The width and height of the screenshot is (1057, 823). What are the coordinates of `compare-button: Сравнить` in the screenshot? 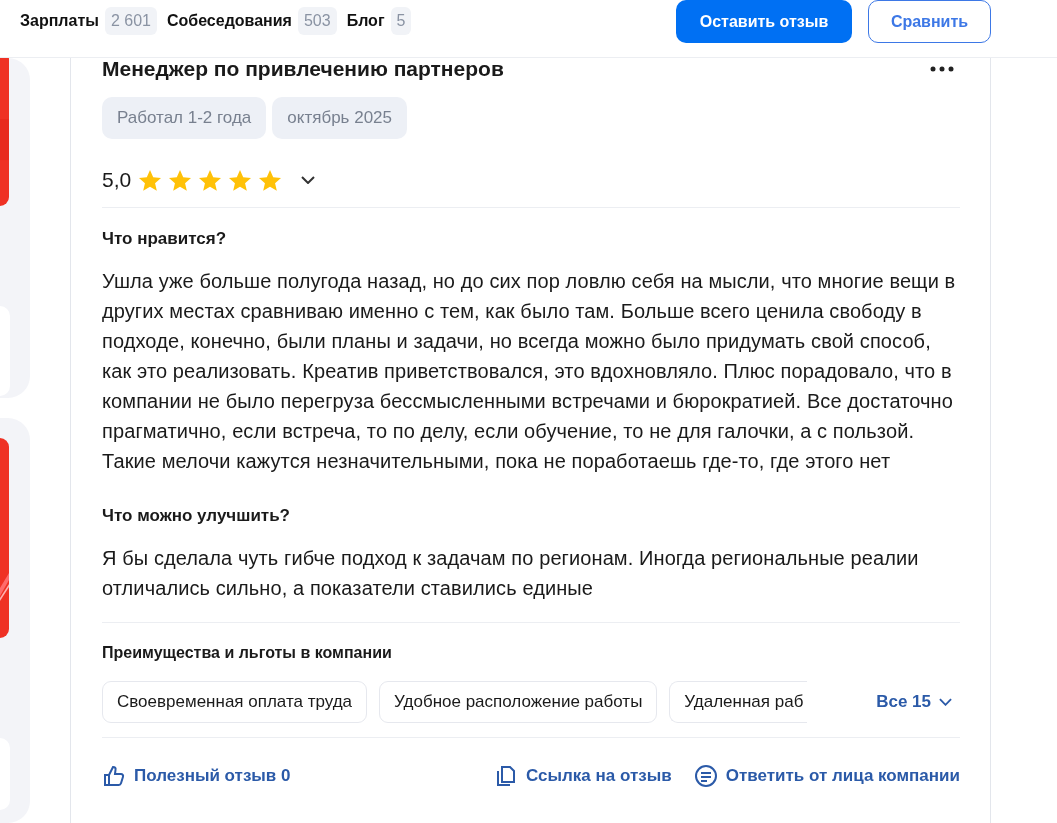 It's located at (929, 21).